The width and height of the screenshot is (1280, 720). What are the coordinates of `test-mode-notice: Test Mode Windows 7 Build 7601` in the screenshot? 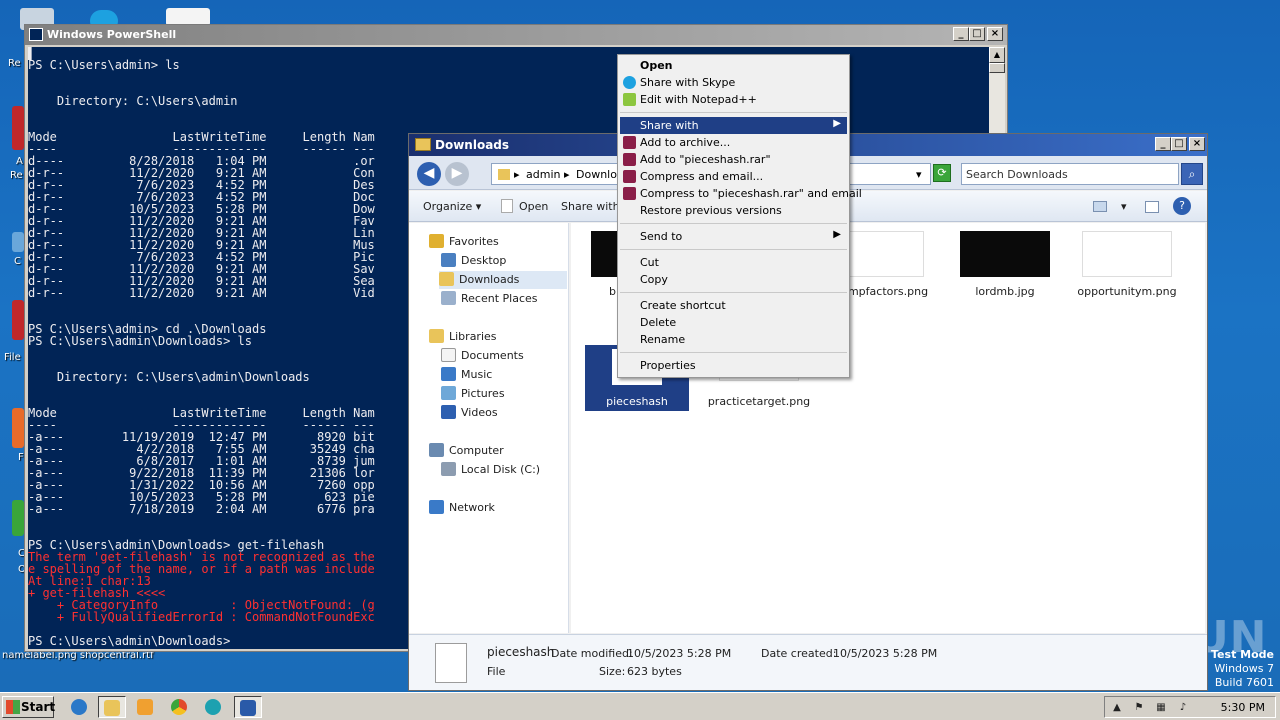 It's located at (1242, 669).